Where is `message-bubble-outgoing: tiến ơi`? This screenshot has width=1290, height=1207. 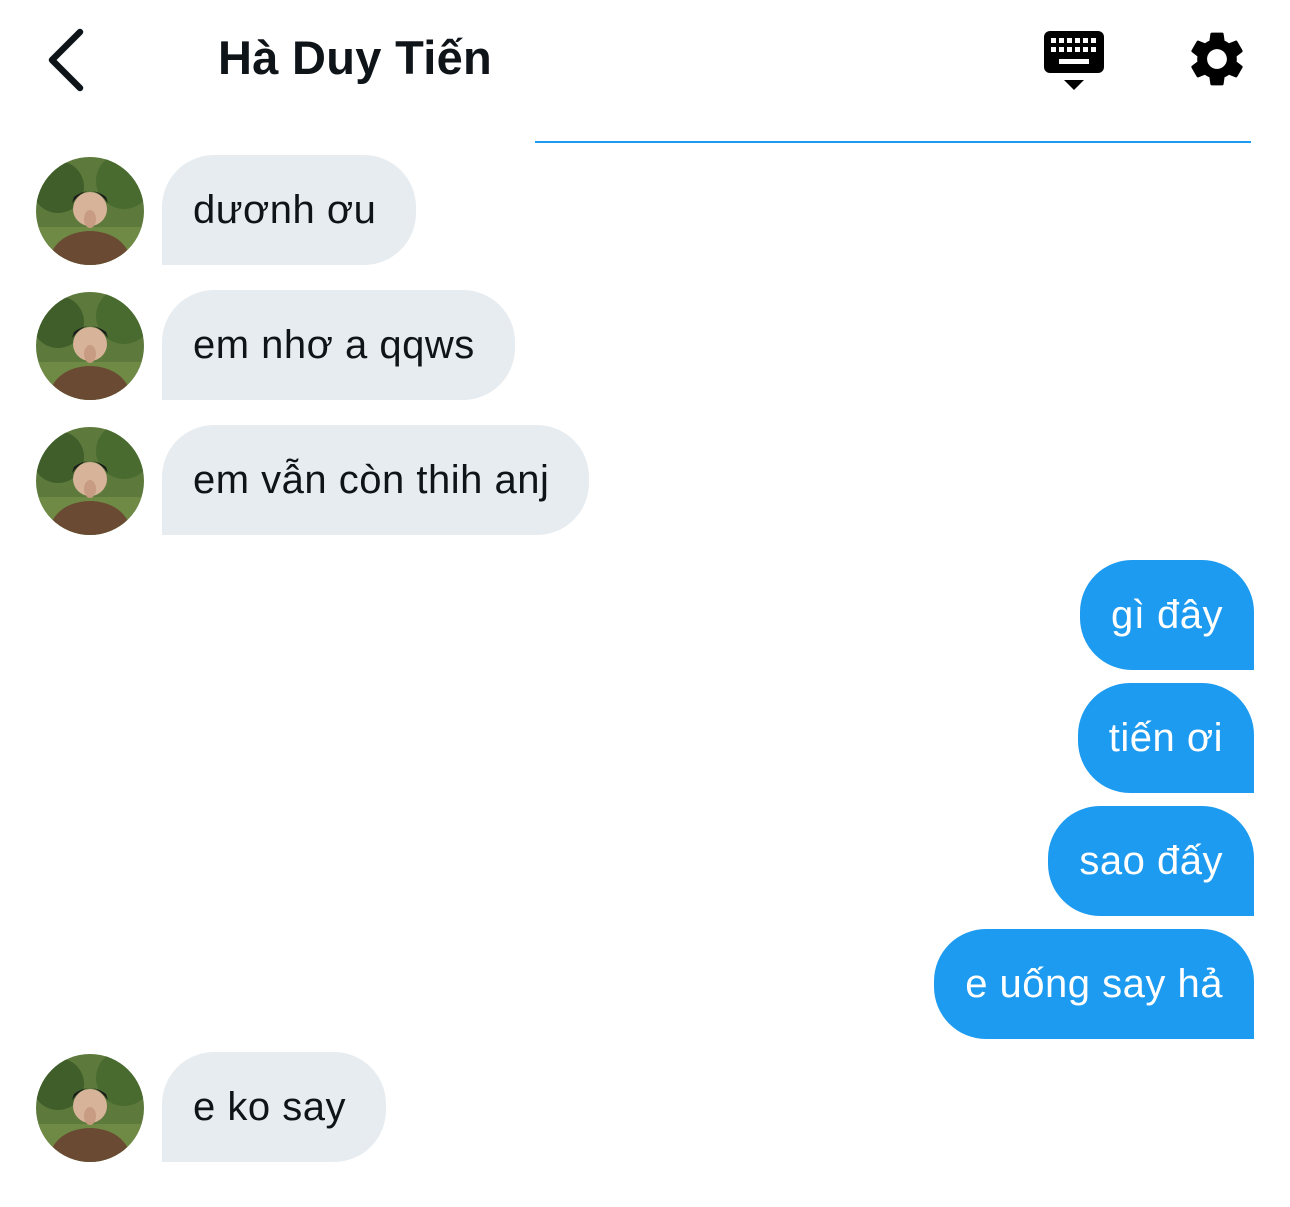 message-bubble-outgoing: tiến ơi is located at coordinates (1165, 738).